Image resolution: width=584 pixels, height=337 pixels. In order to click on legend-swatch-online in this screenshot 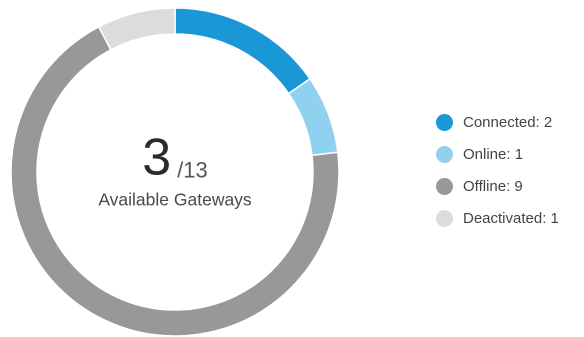, I will do `click(444, 154)`.